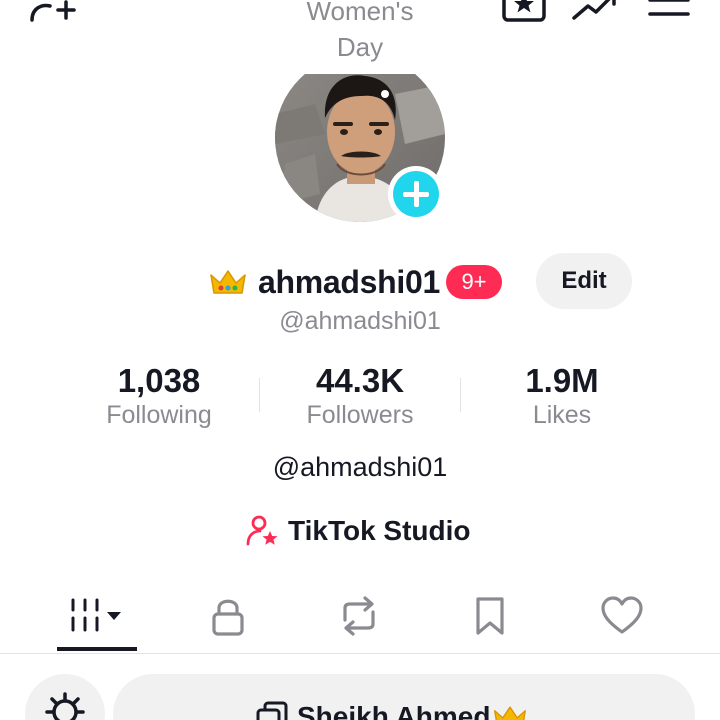 Image resolution: width=720 pixels, height=720 pixels. What do you see at coordinates (562, 380) in the screenshot?
I see `likes-count: 1.9M` at bounding box center [562, 380].